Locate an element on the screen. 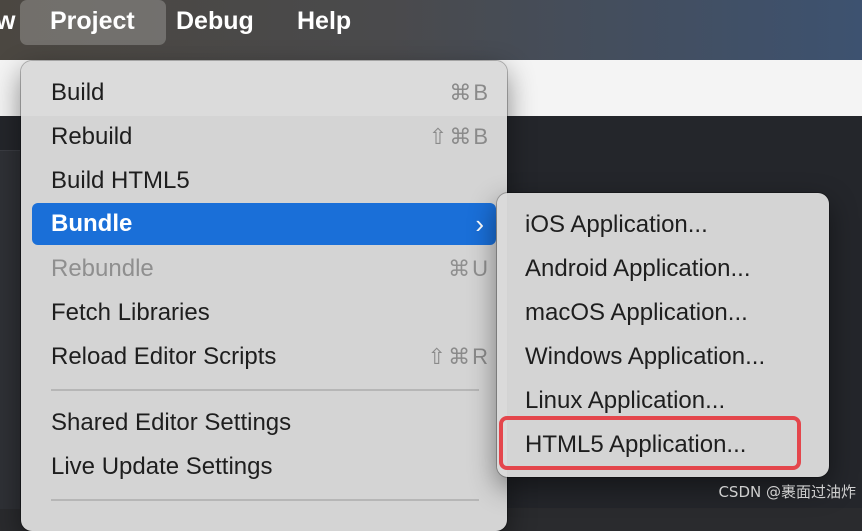 This screenshot has width=862, height=531. menu-item-label: Bundle is located at coordinates (92, 223).